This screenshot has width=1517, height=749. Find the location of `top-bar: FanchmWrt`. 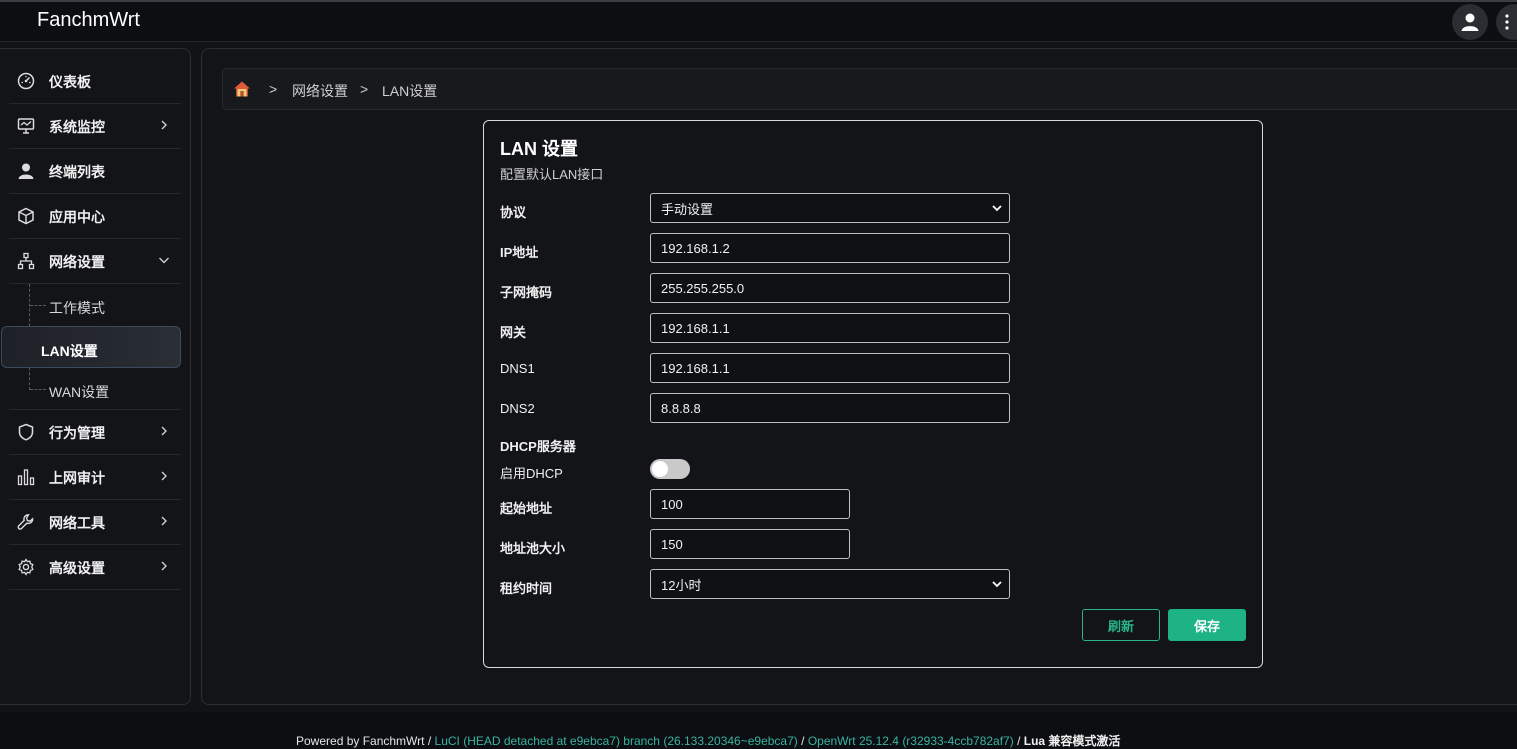

top-bar: FanchmWrt is located at coordinates (758, 21).